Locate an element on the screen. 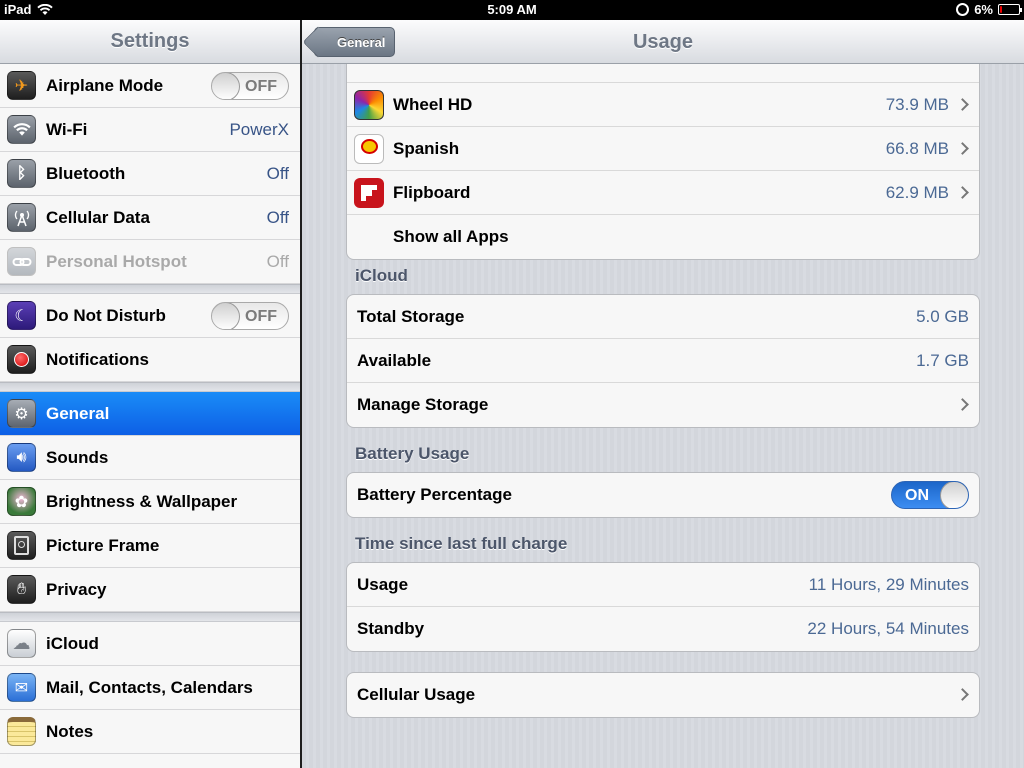 The height and width of the screenshot is (768, 1024). gear-icon: ⚙ is located at coordinates (21, 413).